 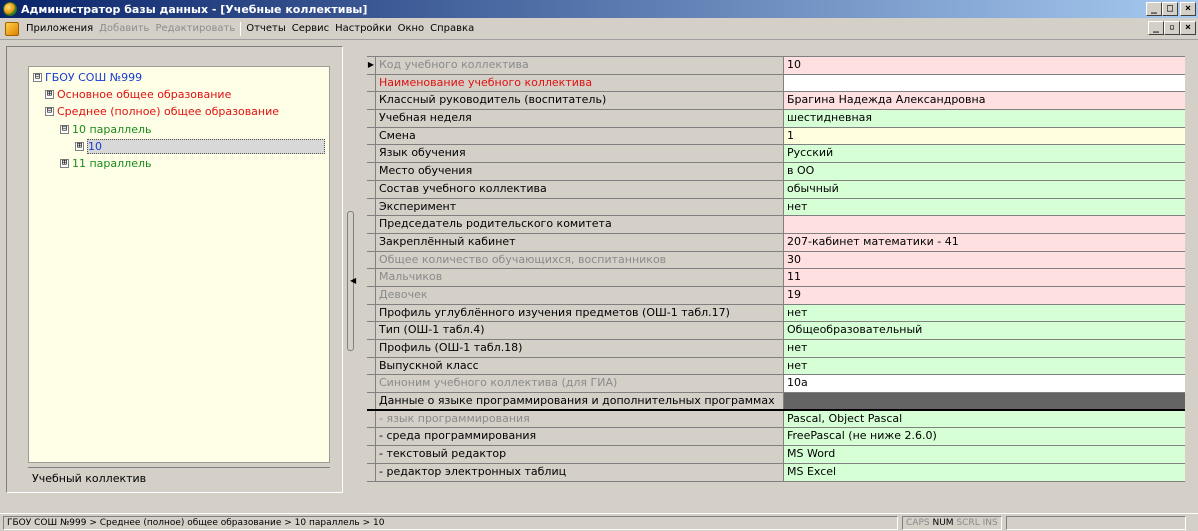 What do you see at coordinates (168, 111) in the screenshot?
I see `tree-node-label: Среднее (полное) общее образование` at bounding box center [168, 111].